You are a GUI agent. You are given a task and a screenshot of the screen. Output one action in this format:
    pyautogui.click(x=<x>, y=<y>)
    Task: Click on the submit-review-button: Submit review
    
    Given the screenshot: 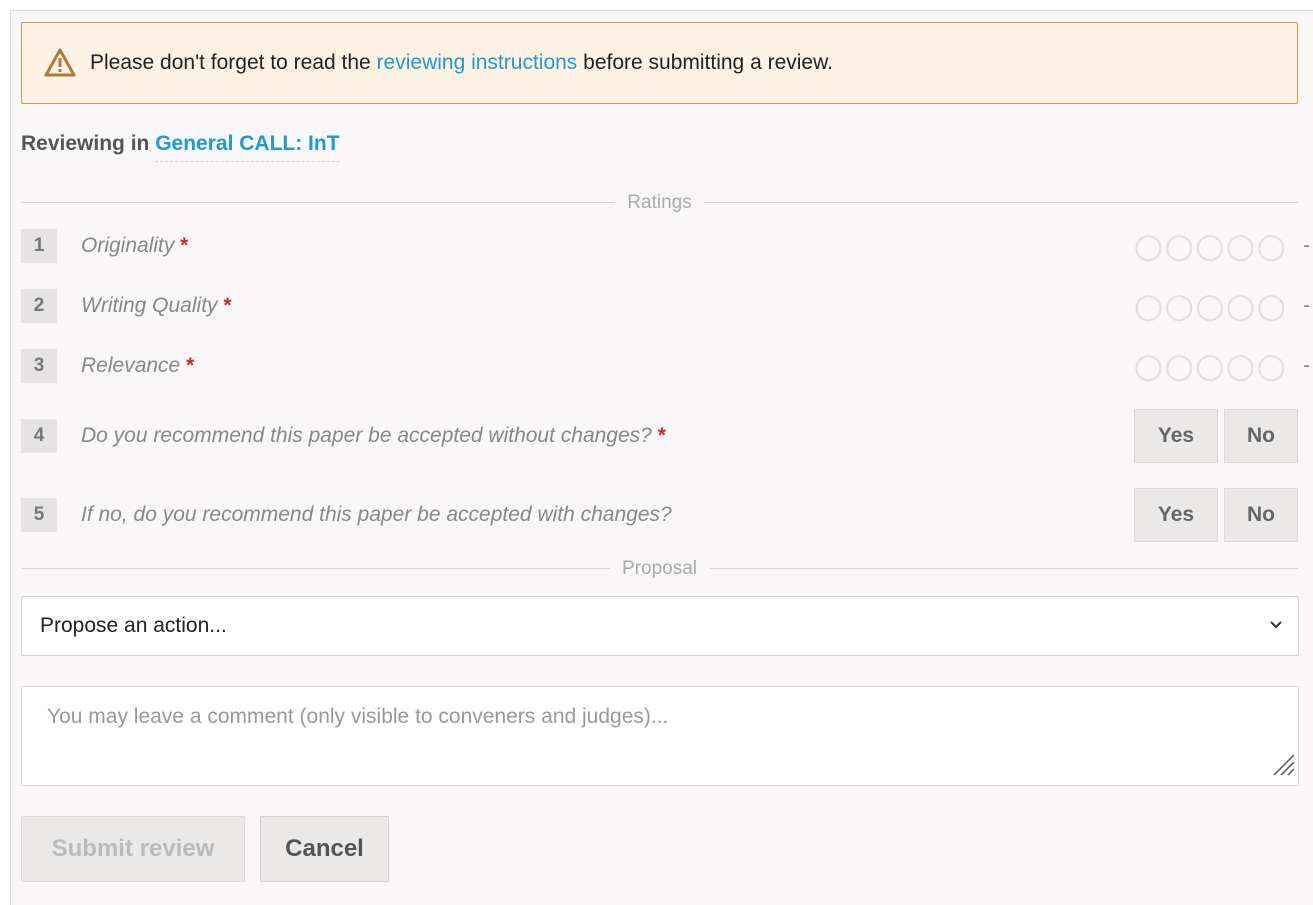 What is the action you would take?
    pyautogui.click(x=133, y=849)
    